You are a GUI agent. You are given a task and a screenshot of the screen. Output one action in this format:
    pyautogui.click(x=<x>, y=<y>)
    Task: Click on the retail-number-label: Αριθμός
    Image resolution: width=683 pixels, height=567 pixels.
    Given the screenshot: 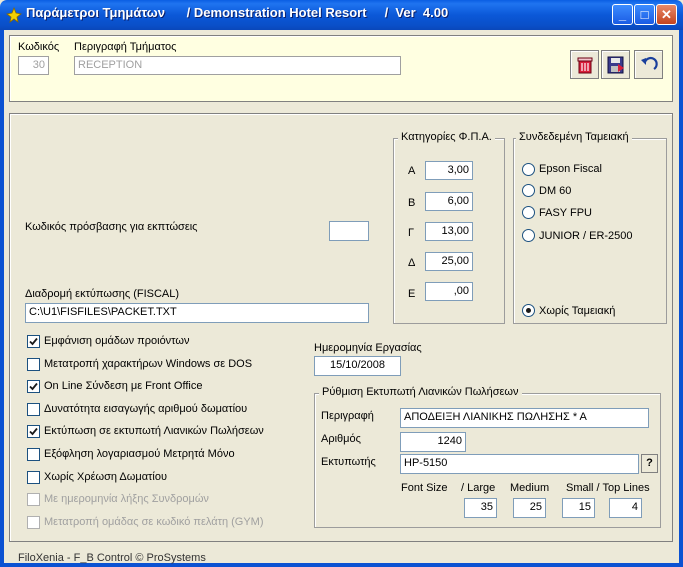 What is the action you would take?
    pyautogui.click(x=341, y=439)
    